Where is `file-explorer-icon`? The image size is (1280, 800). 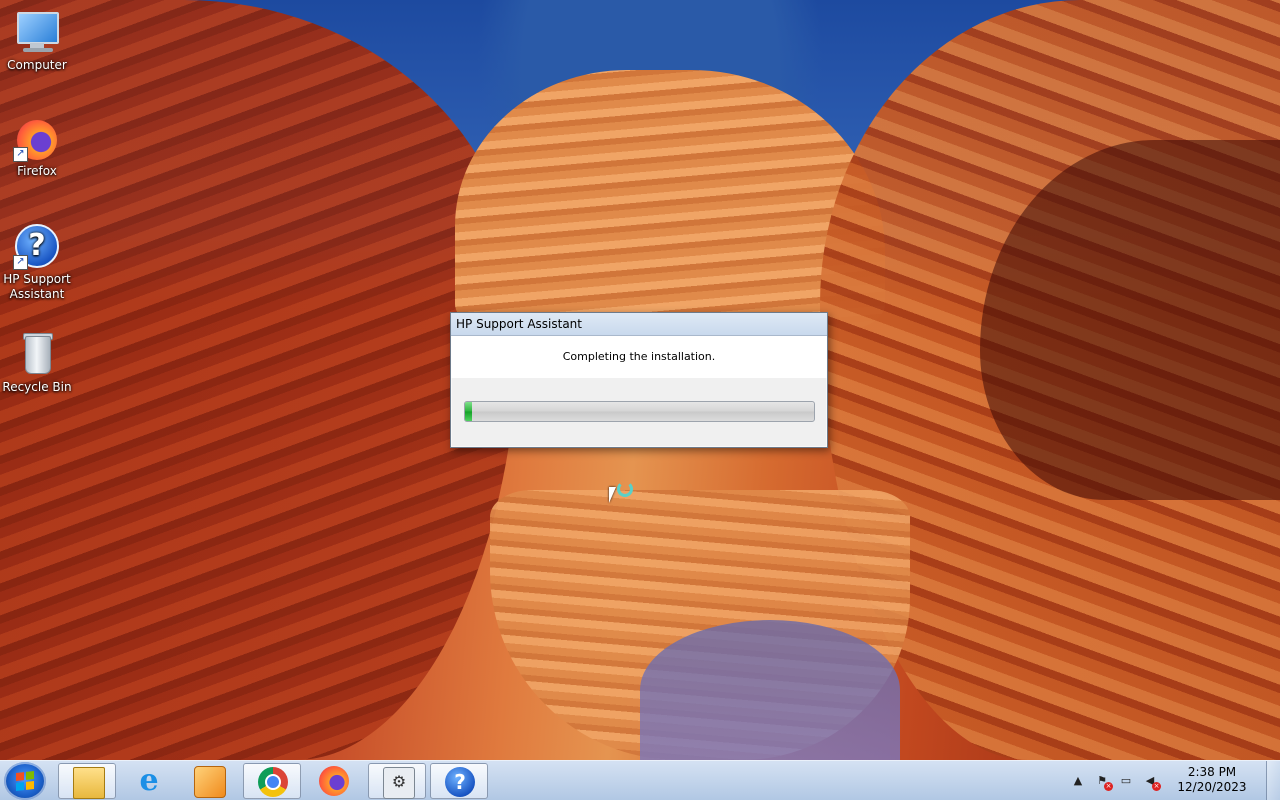 file-explorer-icon is located at coordinates (89, 783).